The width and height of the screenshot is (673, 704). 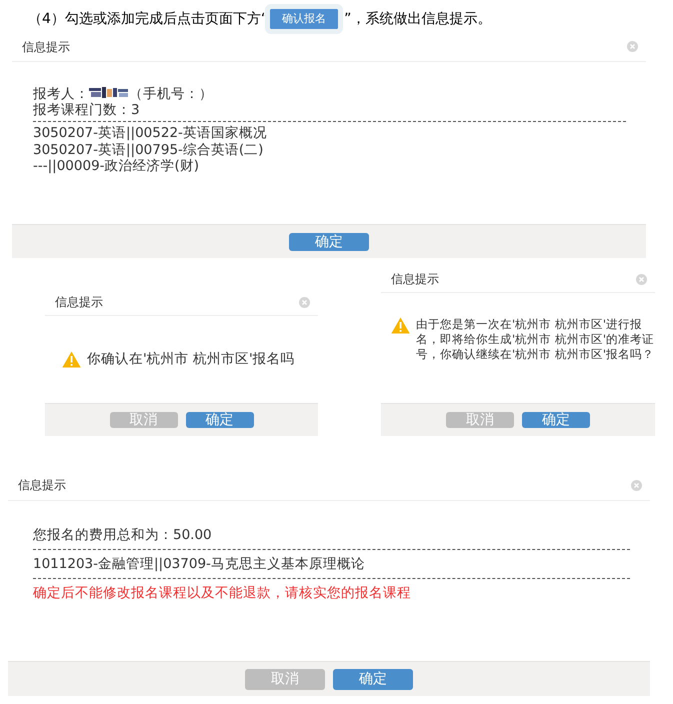 I want to click on confirm-registration-button: 确认报名, so click(x=304, y=19).